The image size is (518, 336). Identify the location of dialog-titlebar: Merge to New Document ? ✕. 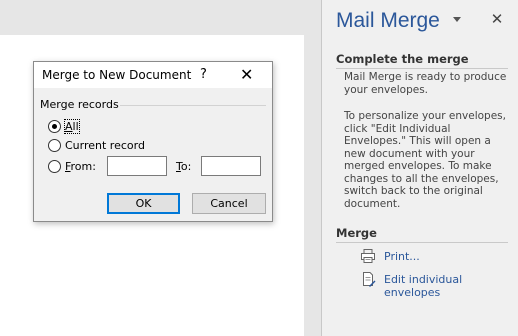
(153, 75).